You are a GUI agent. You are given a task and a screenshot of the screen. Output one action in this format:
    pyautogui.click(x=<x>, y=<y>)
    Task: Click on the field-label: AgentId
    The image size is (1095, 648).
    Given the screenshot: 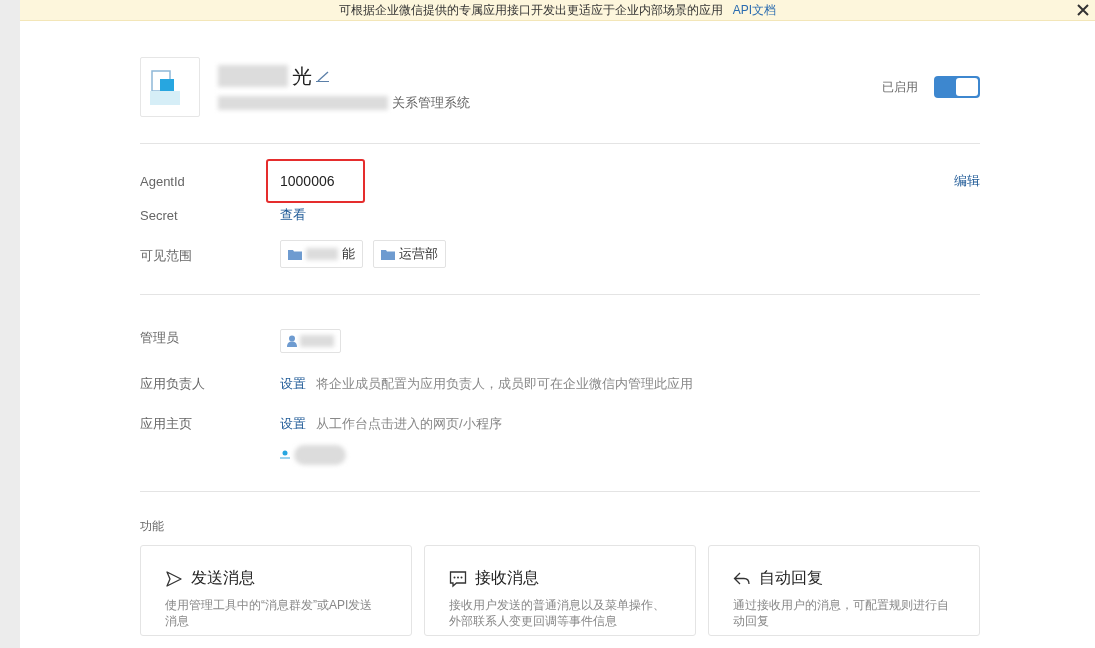 What is the action you would take?
    pyautogui.click(x=163, y=181)
    